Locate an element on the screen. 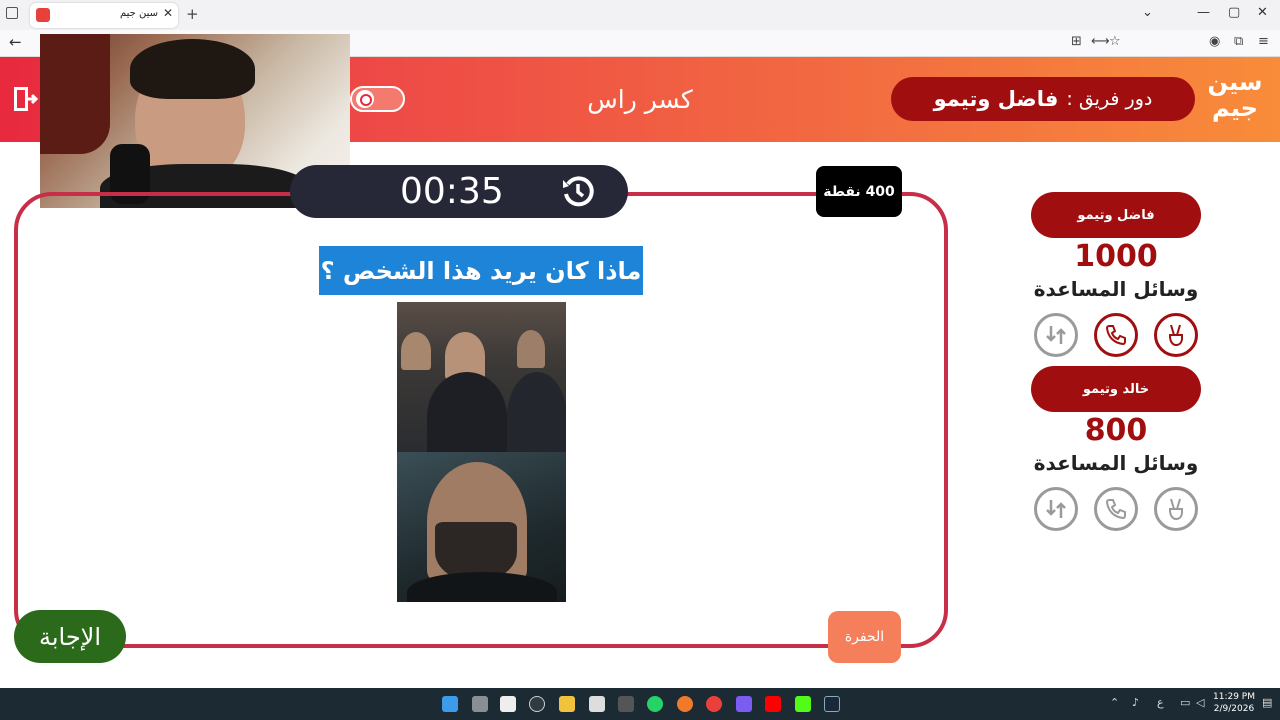 The width and height of the screenshot is (1280, 720). team-2-call-aid is located at coordinates (1116, 509).